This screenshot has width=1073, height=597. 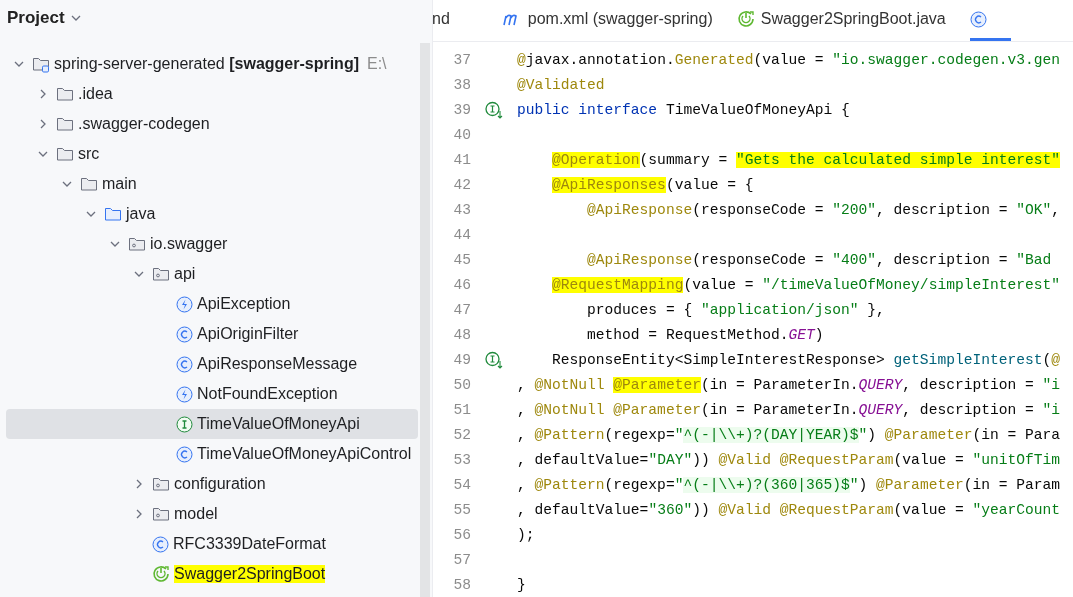 I want to click on editor-tab: pom.xml (swagger-spring), so click(x=619, y=20).